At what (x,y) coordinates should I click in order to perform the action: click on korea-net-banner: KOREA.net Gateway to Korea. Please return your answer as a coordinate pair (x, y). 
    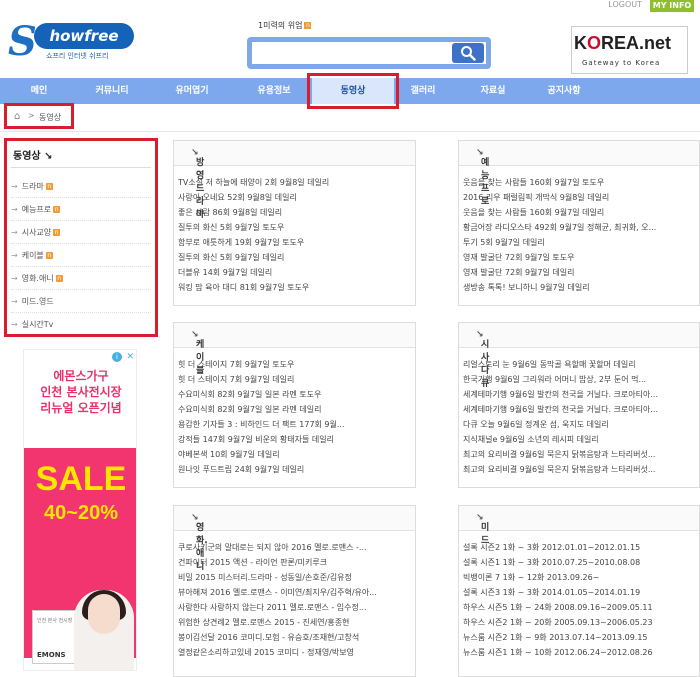
    Looking at the image, I should click on (629, 50).